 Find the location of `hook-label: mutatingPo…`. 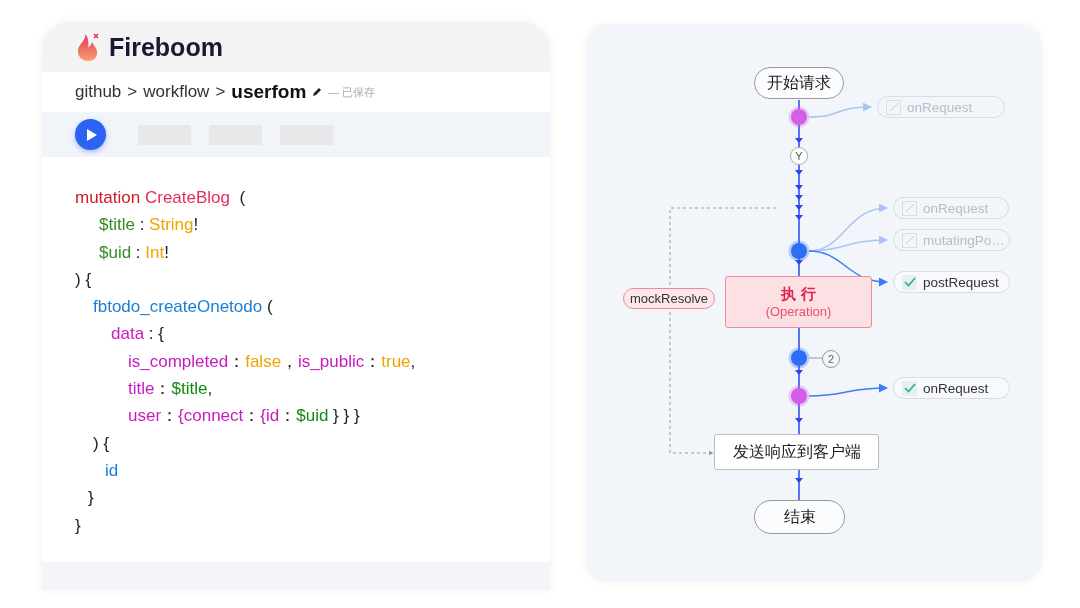

hook-label: mutatingPo… is located at coordinates (964, 240).